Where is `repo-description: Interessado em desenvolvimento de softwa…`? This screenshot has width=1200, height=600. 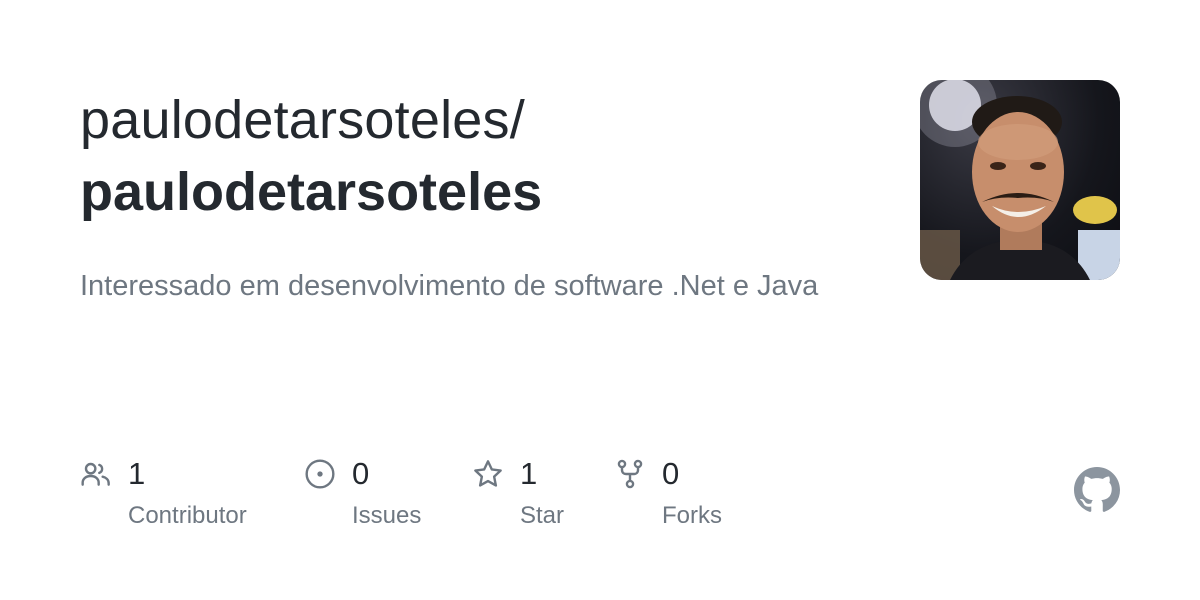 repo-description: Interessado em desenvolvimento de softwa… is located at coordinates (449, 286).